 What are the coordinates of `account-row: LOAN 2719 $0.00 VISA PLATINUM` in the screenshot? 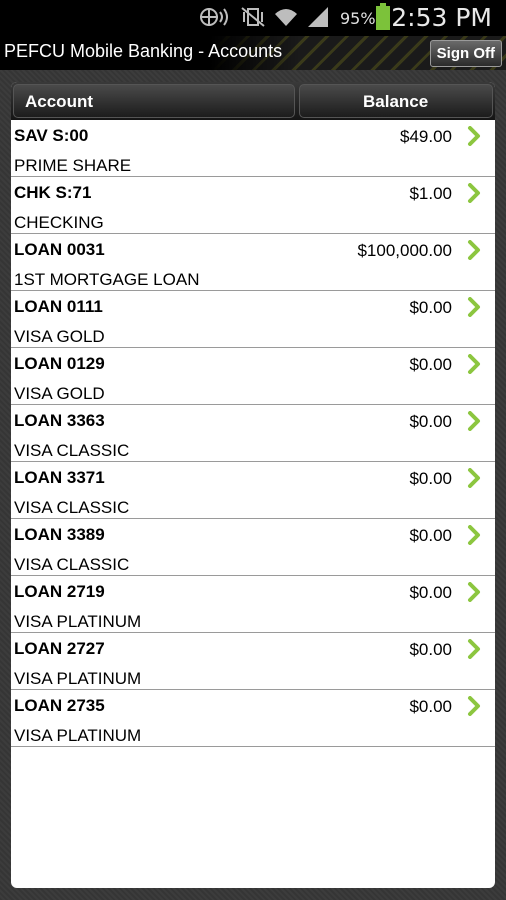 It's located at (253, 604).